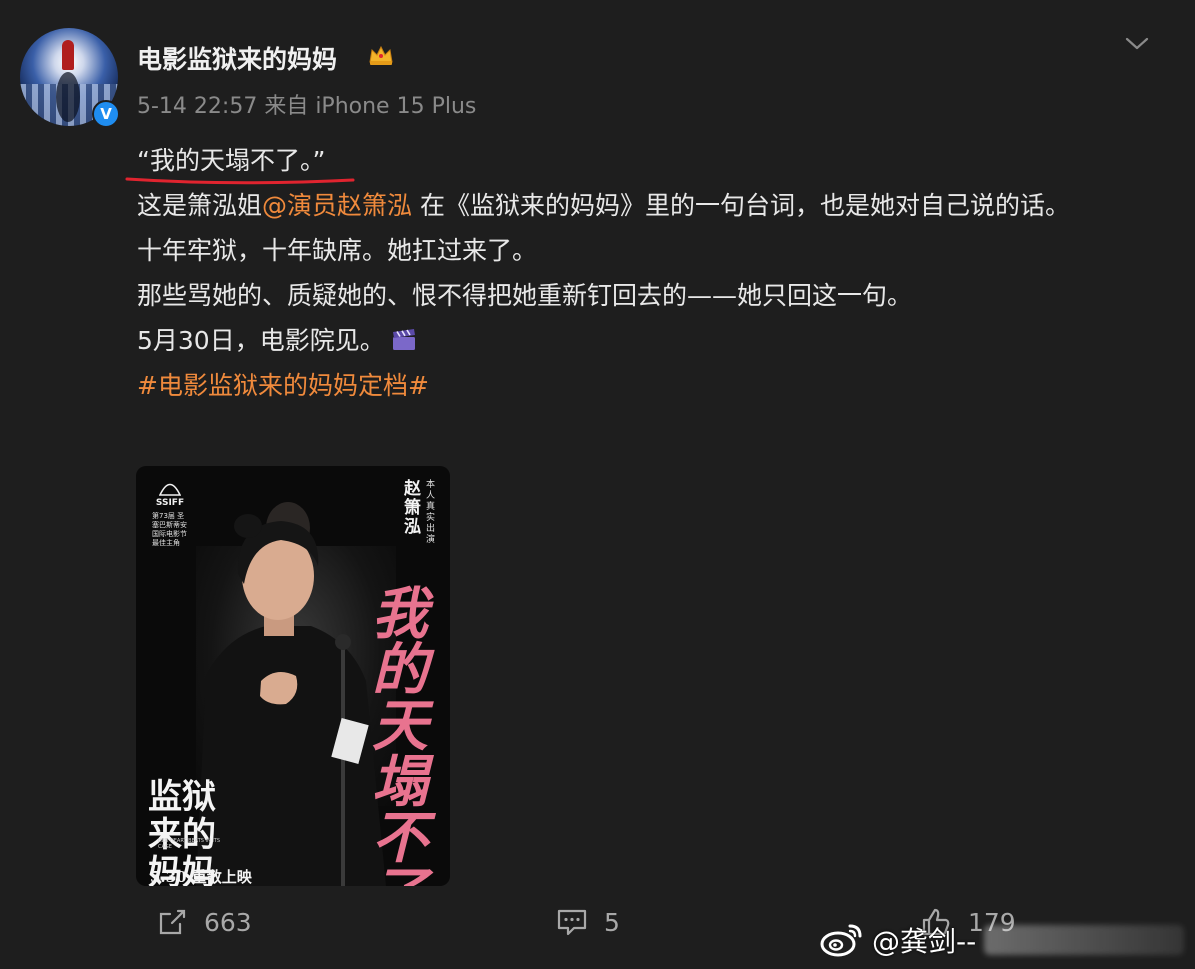  Describe the element at coordinates (370, 106) in the screenshot. I see `post-source: 来自 iPhone 15 Plus` at that location.